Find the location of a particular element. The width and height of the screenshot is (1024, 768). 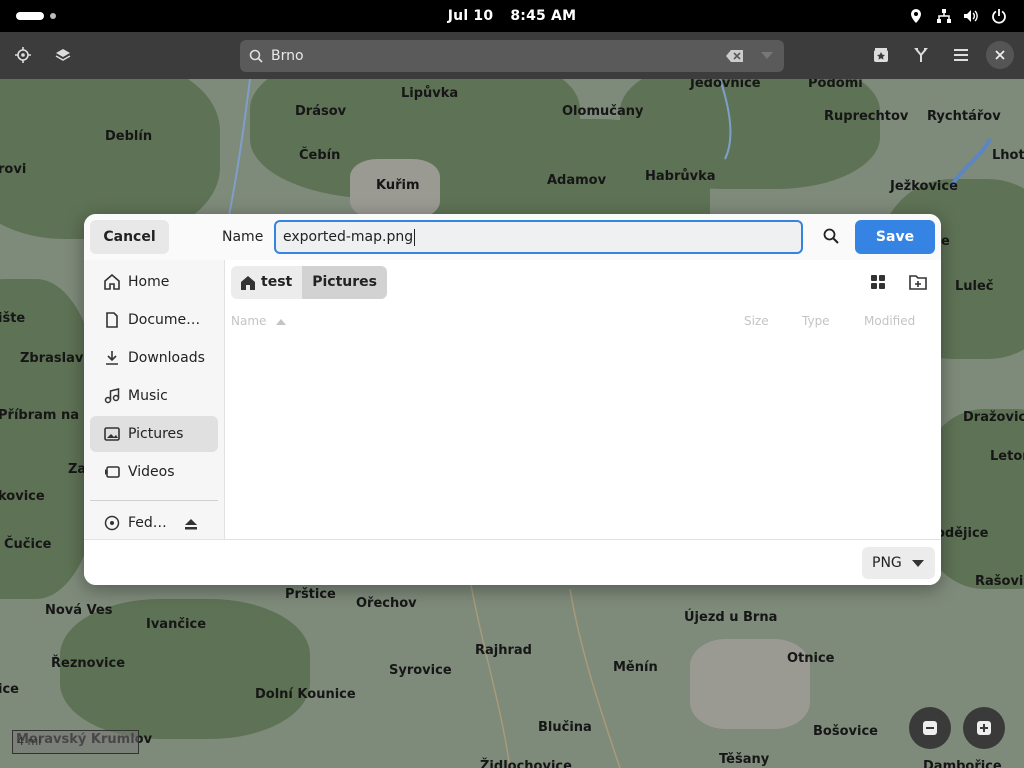

map-place-label: Otnice is located at coordinates (811, 658).